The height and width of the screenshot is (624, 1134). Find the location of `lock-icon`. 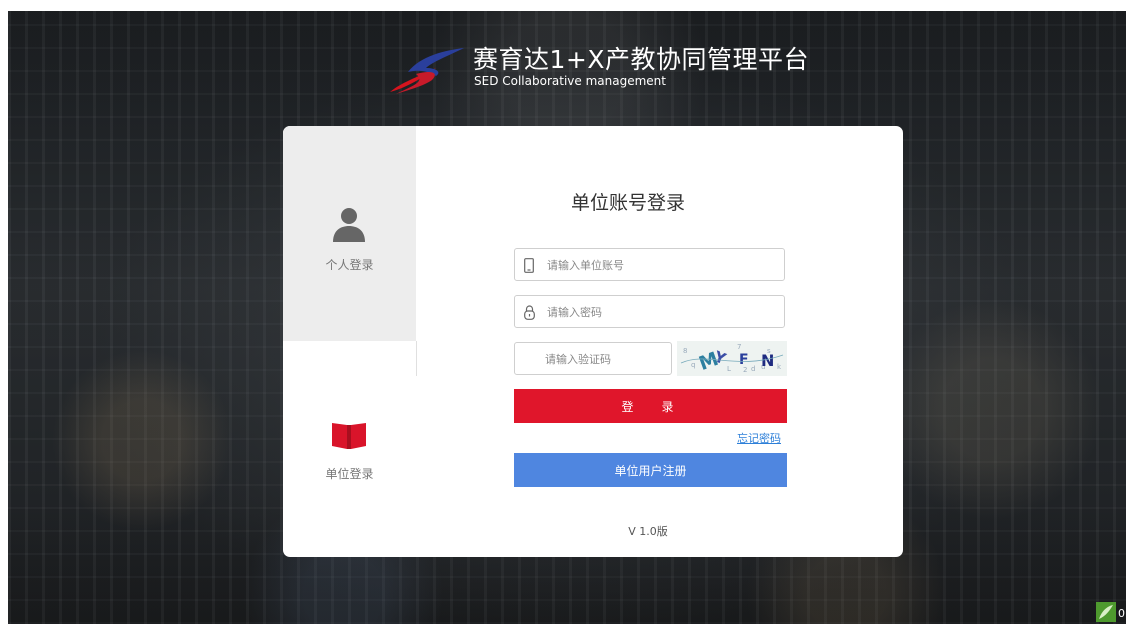

lock-icon is located at coordinates (529, 312).